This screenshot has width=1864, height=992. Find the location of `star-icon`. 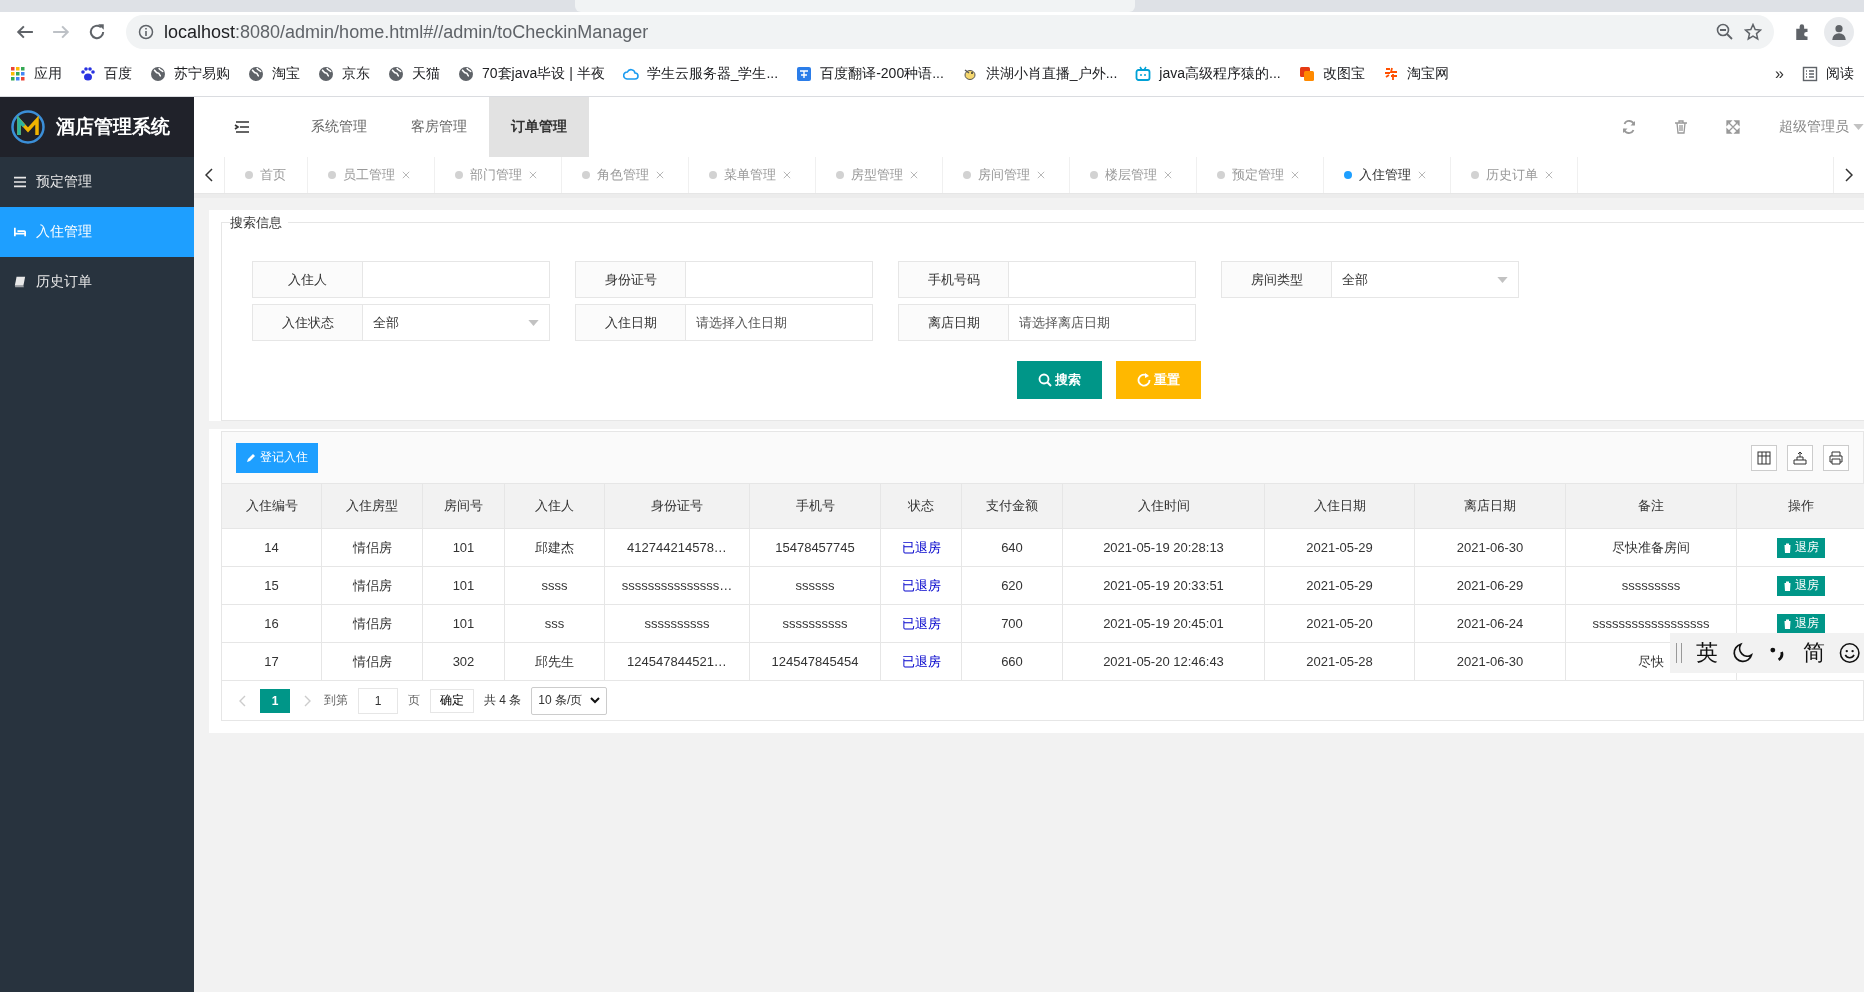

star-icon is located at coordinates (1753, 32).